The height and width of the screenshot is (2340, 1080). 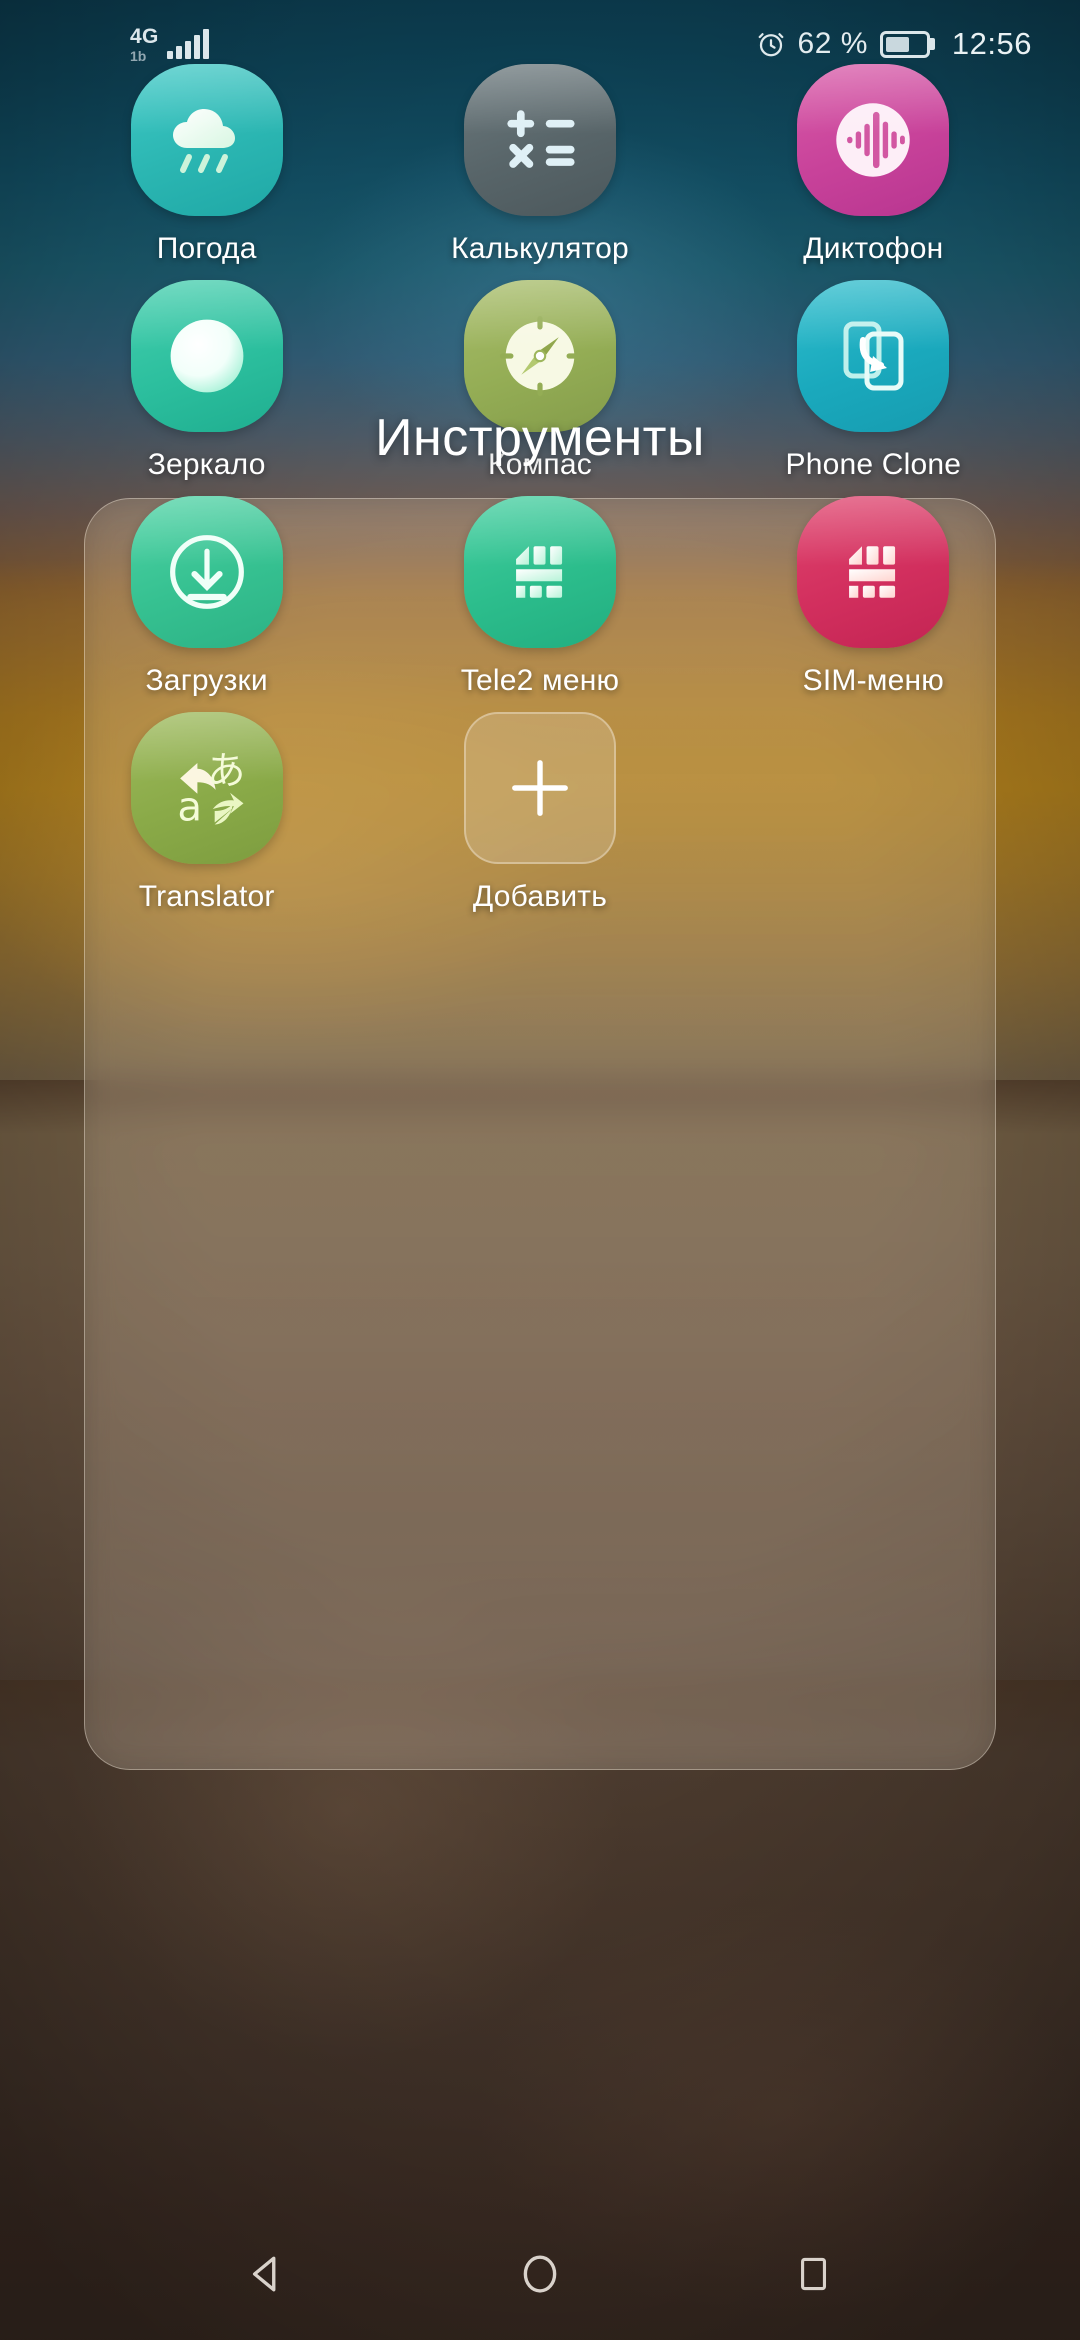 I want to click on app-item-calculator: Калькулятор, so click(x=539, y=172).